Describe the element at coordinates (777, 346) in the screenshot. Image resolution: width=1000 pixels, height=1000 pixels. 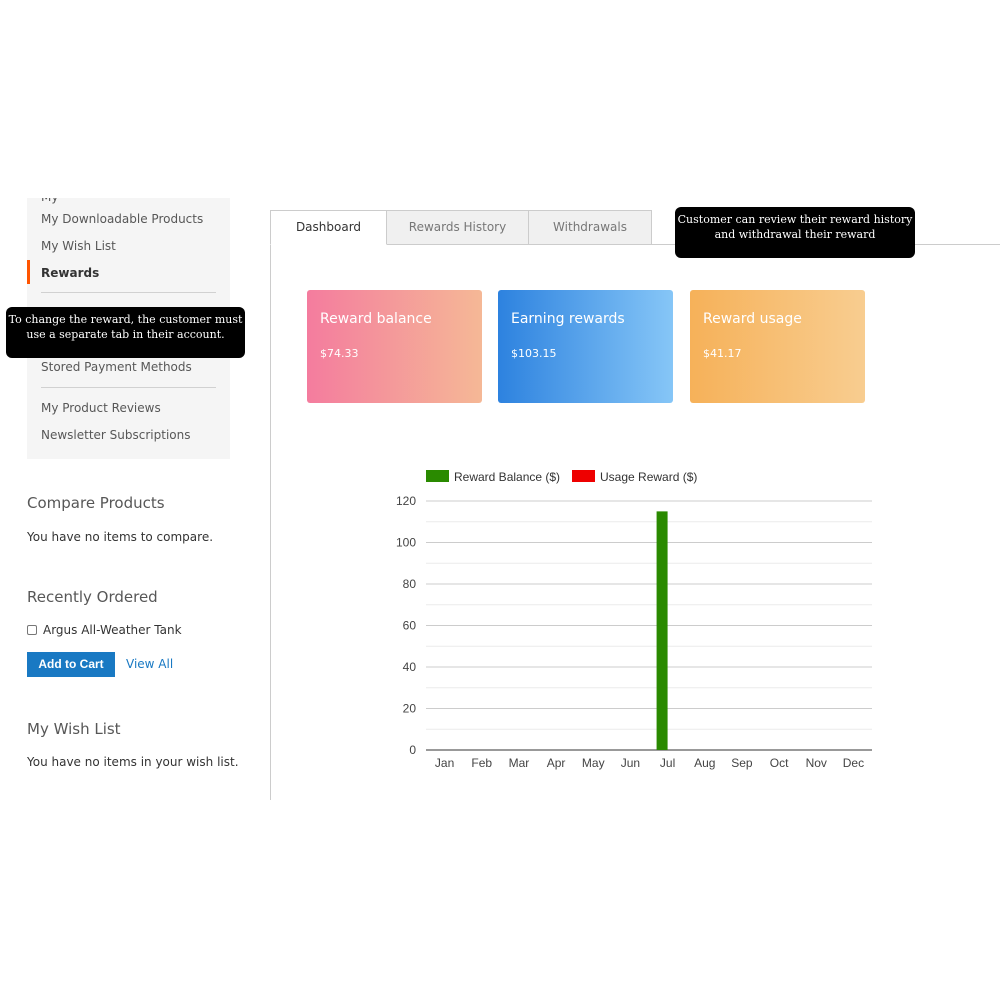
I see `reward-usage-card: Reward usage $41.17` at that location.